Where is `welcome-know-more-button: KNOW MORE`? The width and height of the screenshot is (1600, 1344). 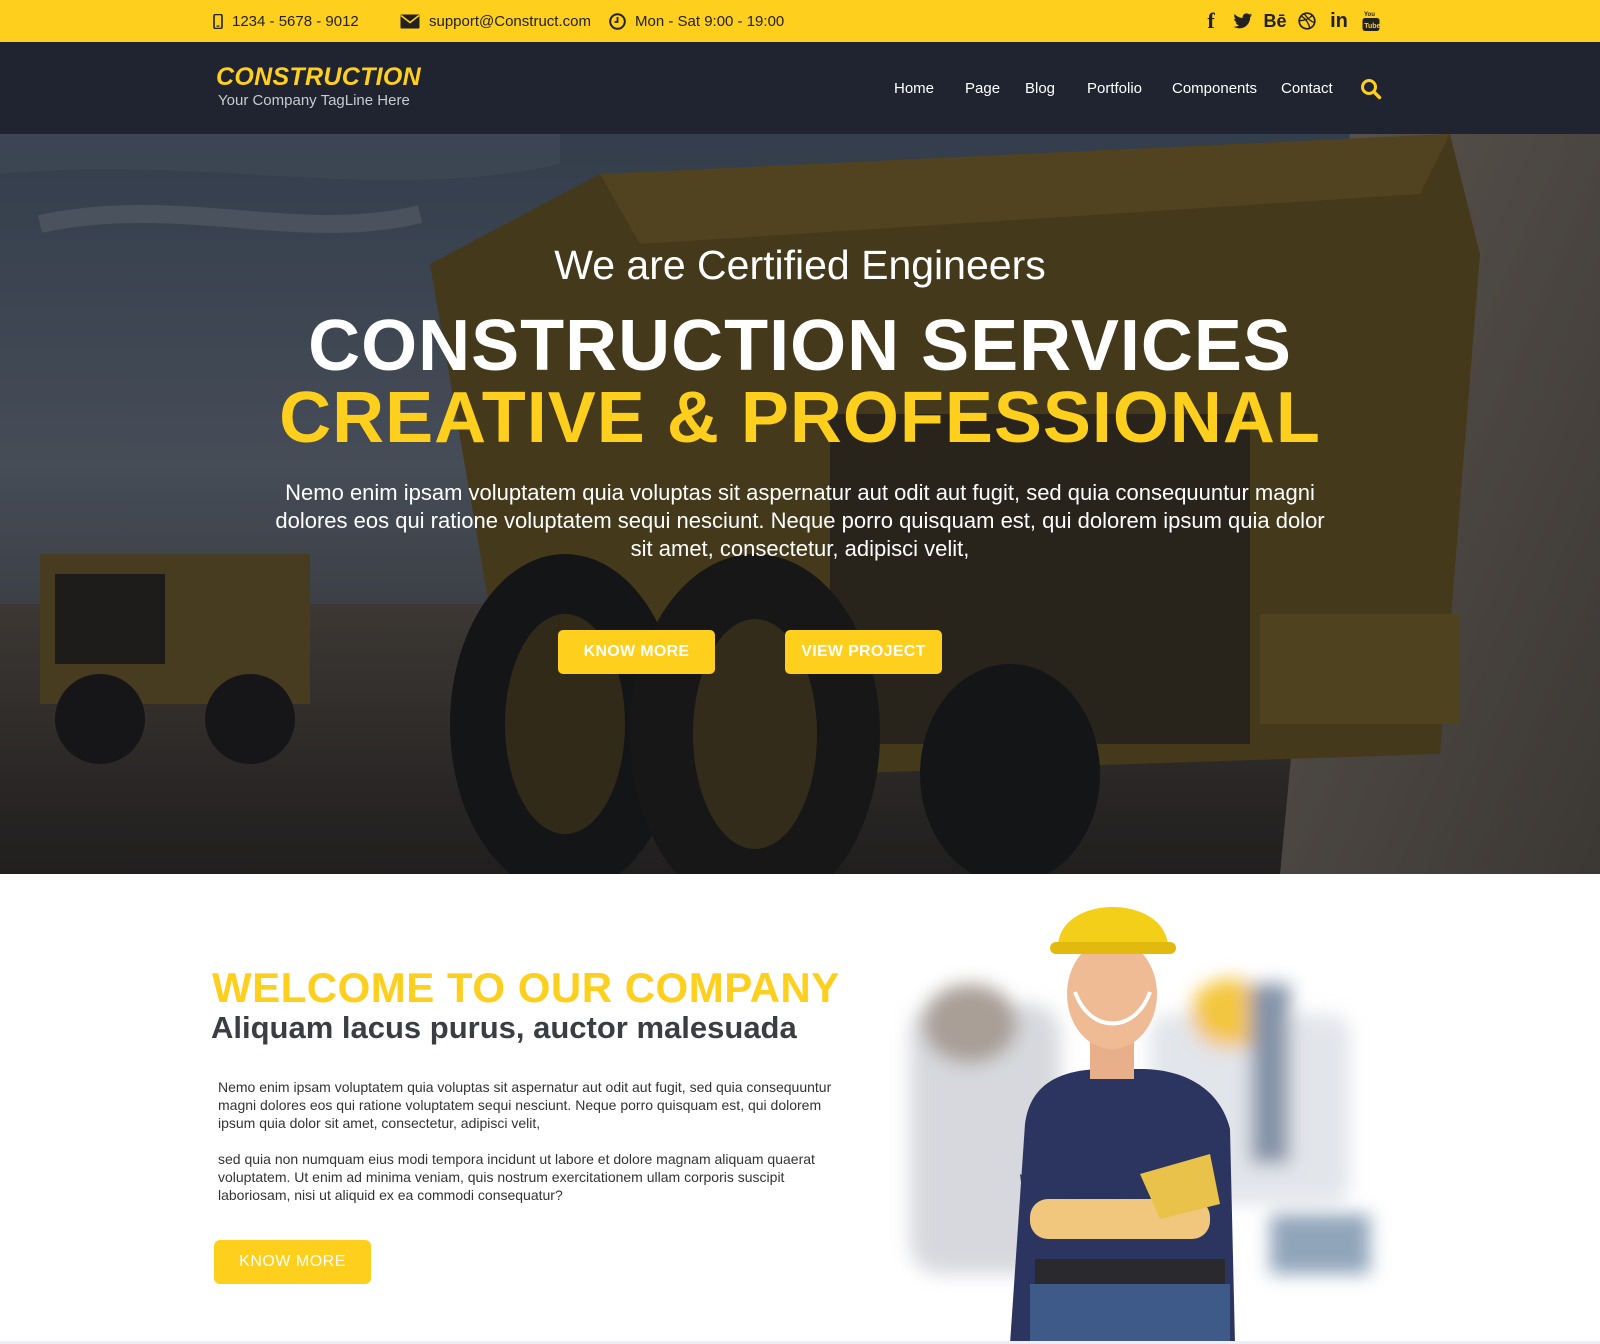 welcome-know-more-button: KNOW MORE is located at coordinates (292, 1262).